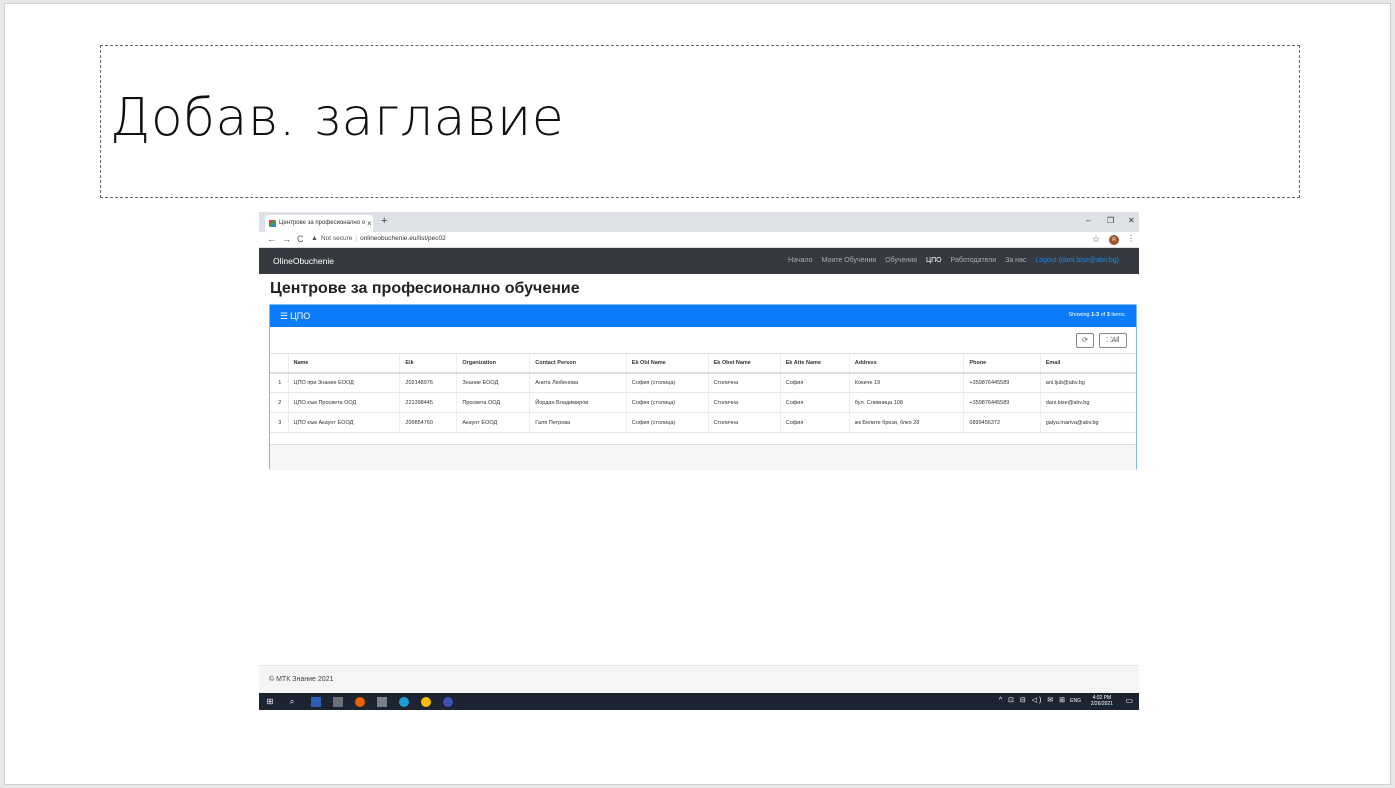  Describe the element at coordinates (1114, 240) in the screenshot. I see `profile-avatar: R` at that location.